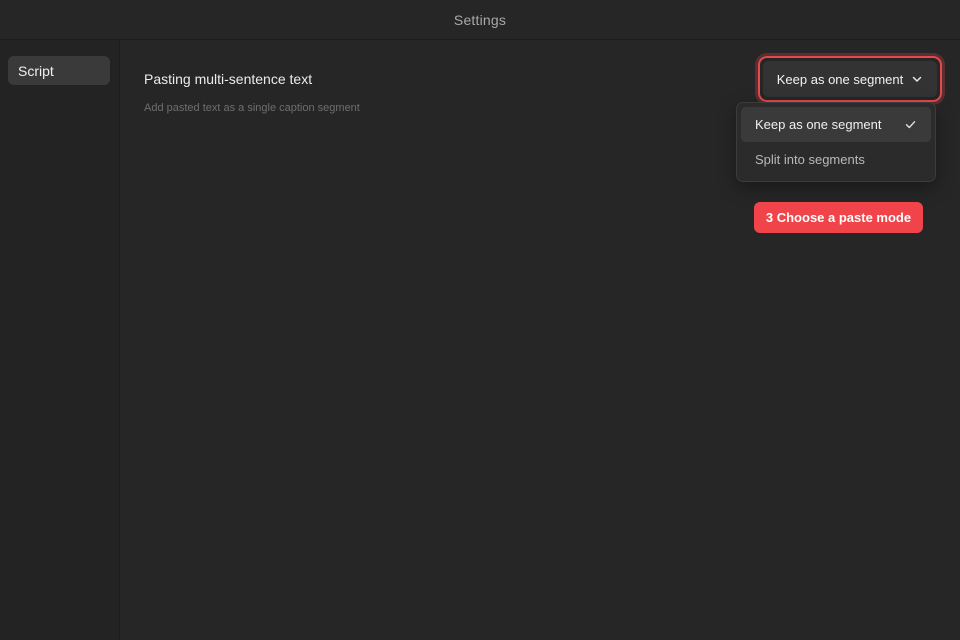 This screenshot has width=960, height=640. I want to click on chevron-down-icon, so click(917, 79).